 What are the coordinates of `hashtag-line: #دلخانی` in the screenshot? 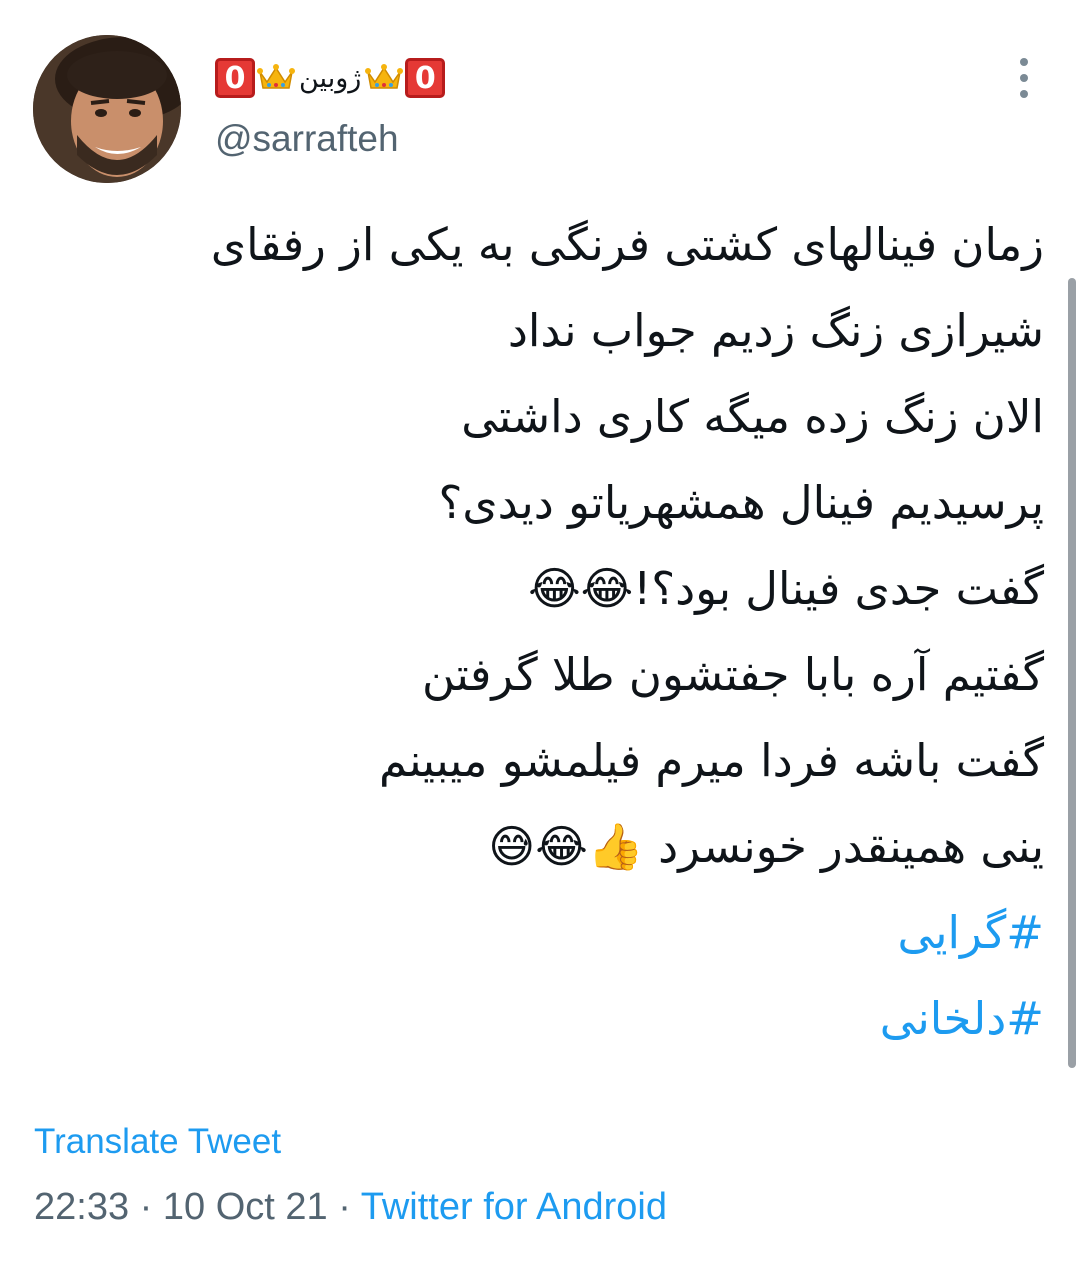 It's located at (544, 1019).